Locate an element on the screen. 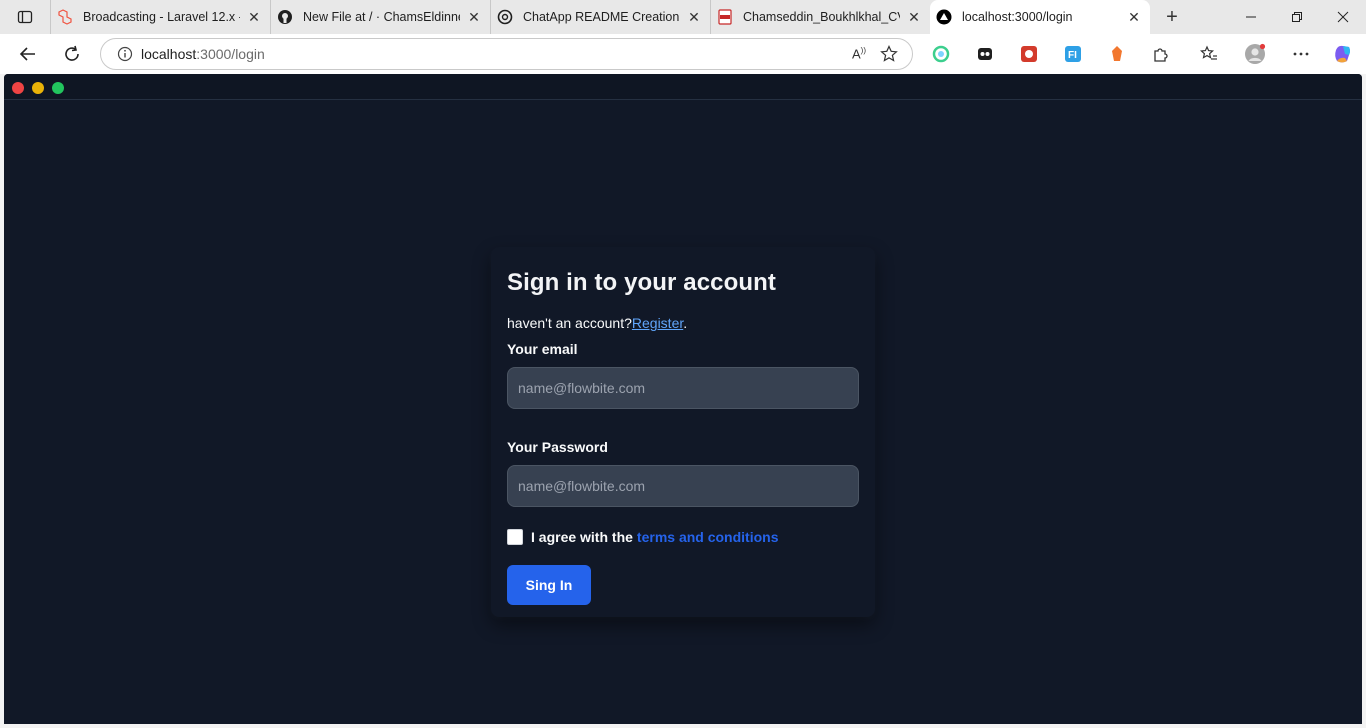  tab-title: Chamseddin_Boukhlkhal_CV.p is located at coordinates (821, 17).